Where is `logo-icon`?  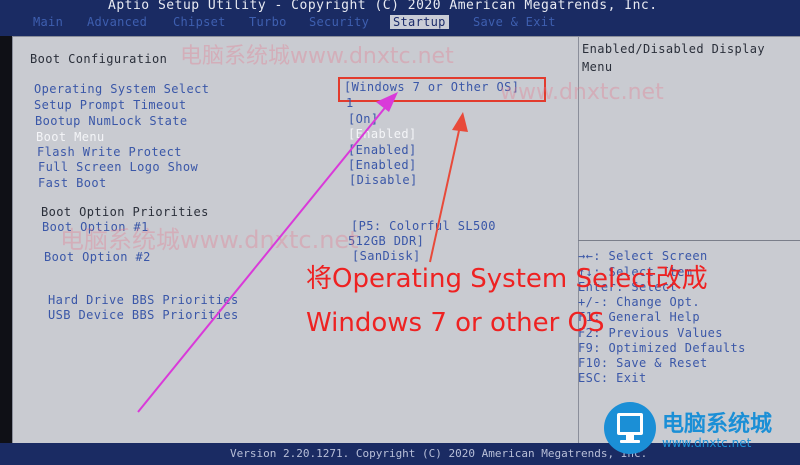 logo-icon is located at coordinates (630, 428).